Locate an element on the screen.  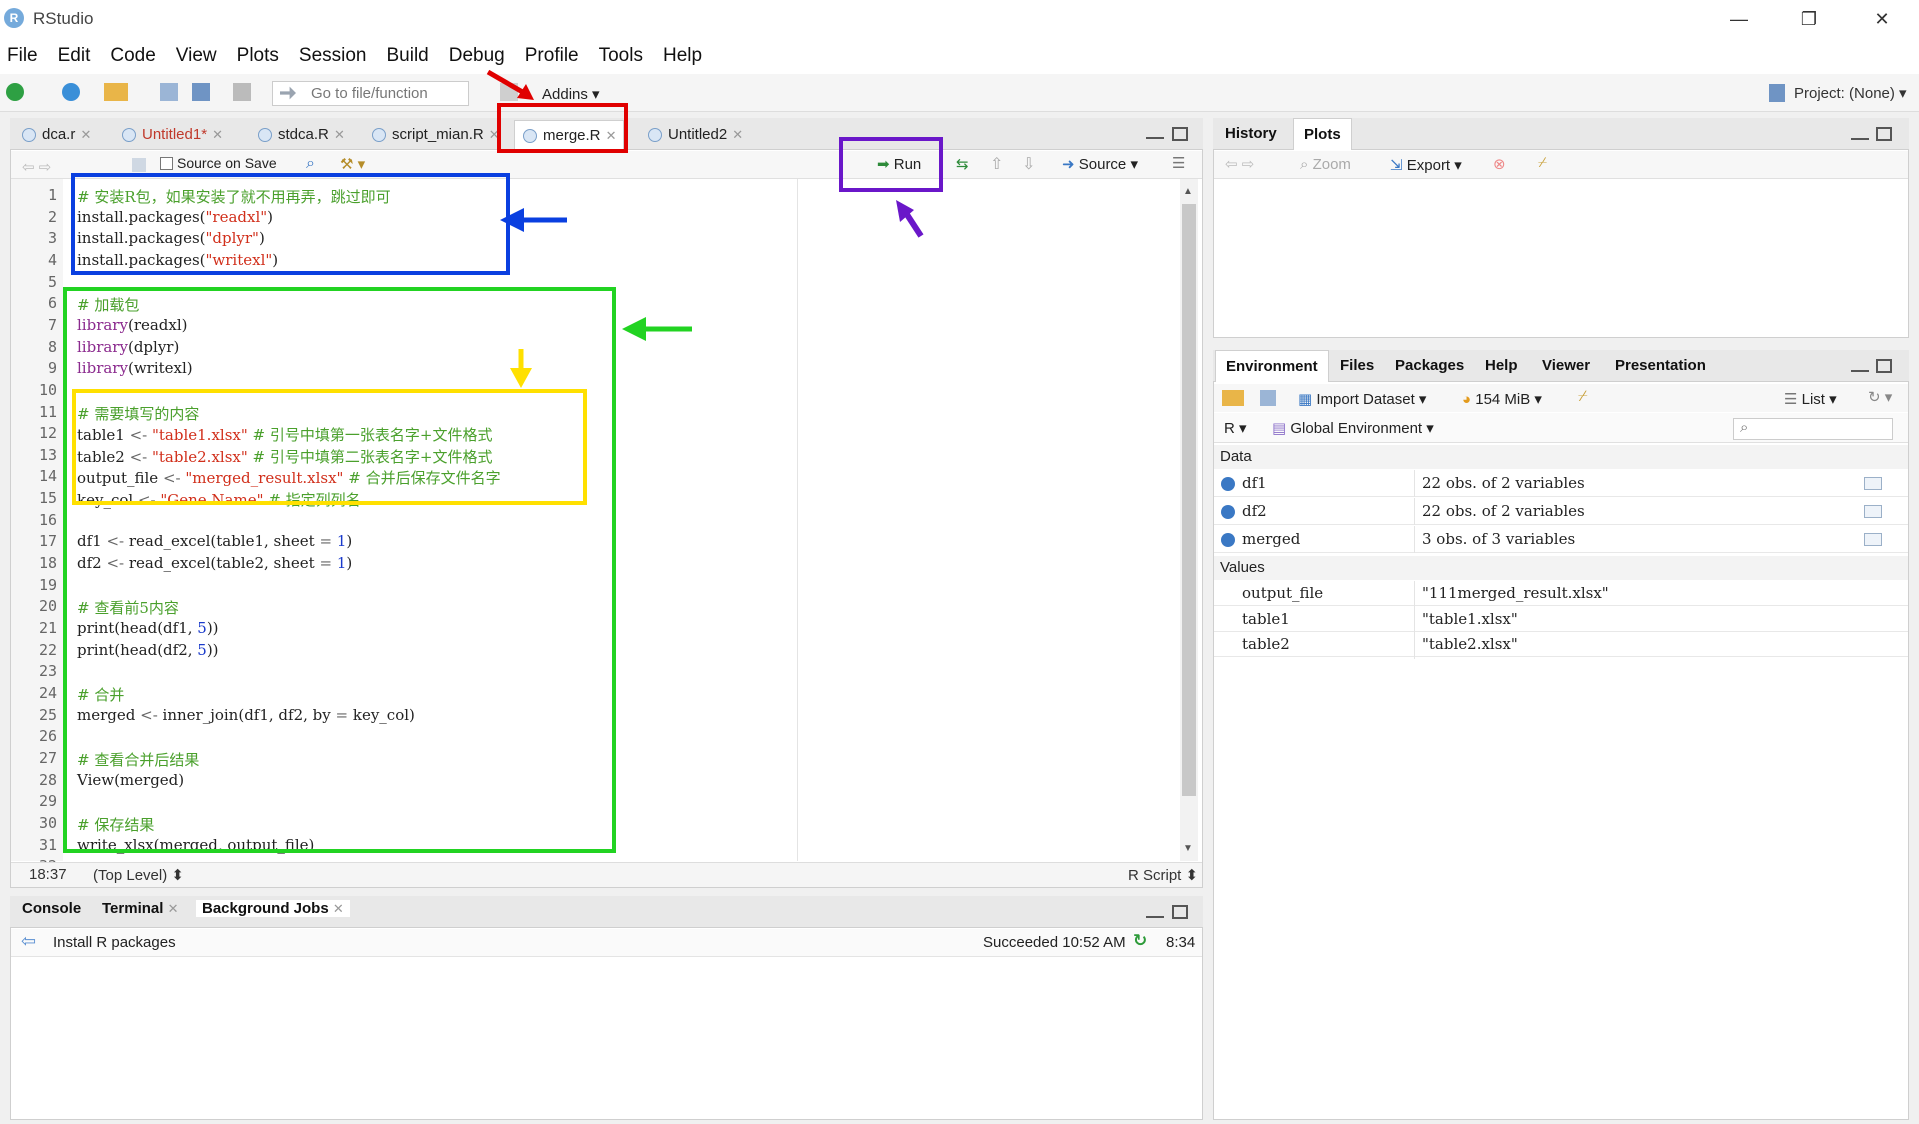
purple-arrow-icon is located at coordinates (910, 219).